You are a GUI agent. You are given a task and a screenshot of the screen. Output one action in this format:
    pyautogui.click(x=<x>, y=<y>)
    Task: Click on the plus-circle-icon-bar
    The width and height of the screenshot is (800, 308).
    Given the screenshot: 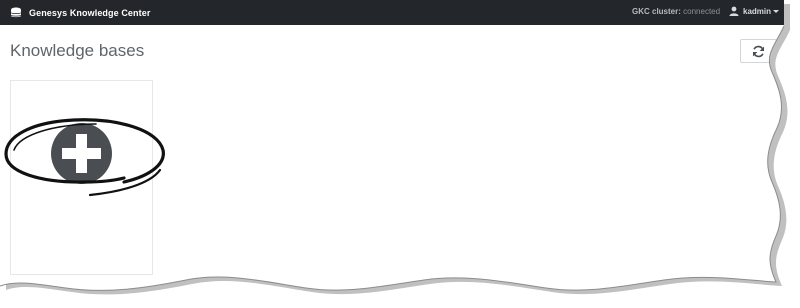 What is the action you would take?
    pyautogui.click(x=81, y=153)
    